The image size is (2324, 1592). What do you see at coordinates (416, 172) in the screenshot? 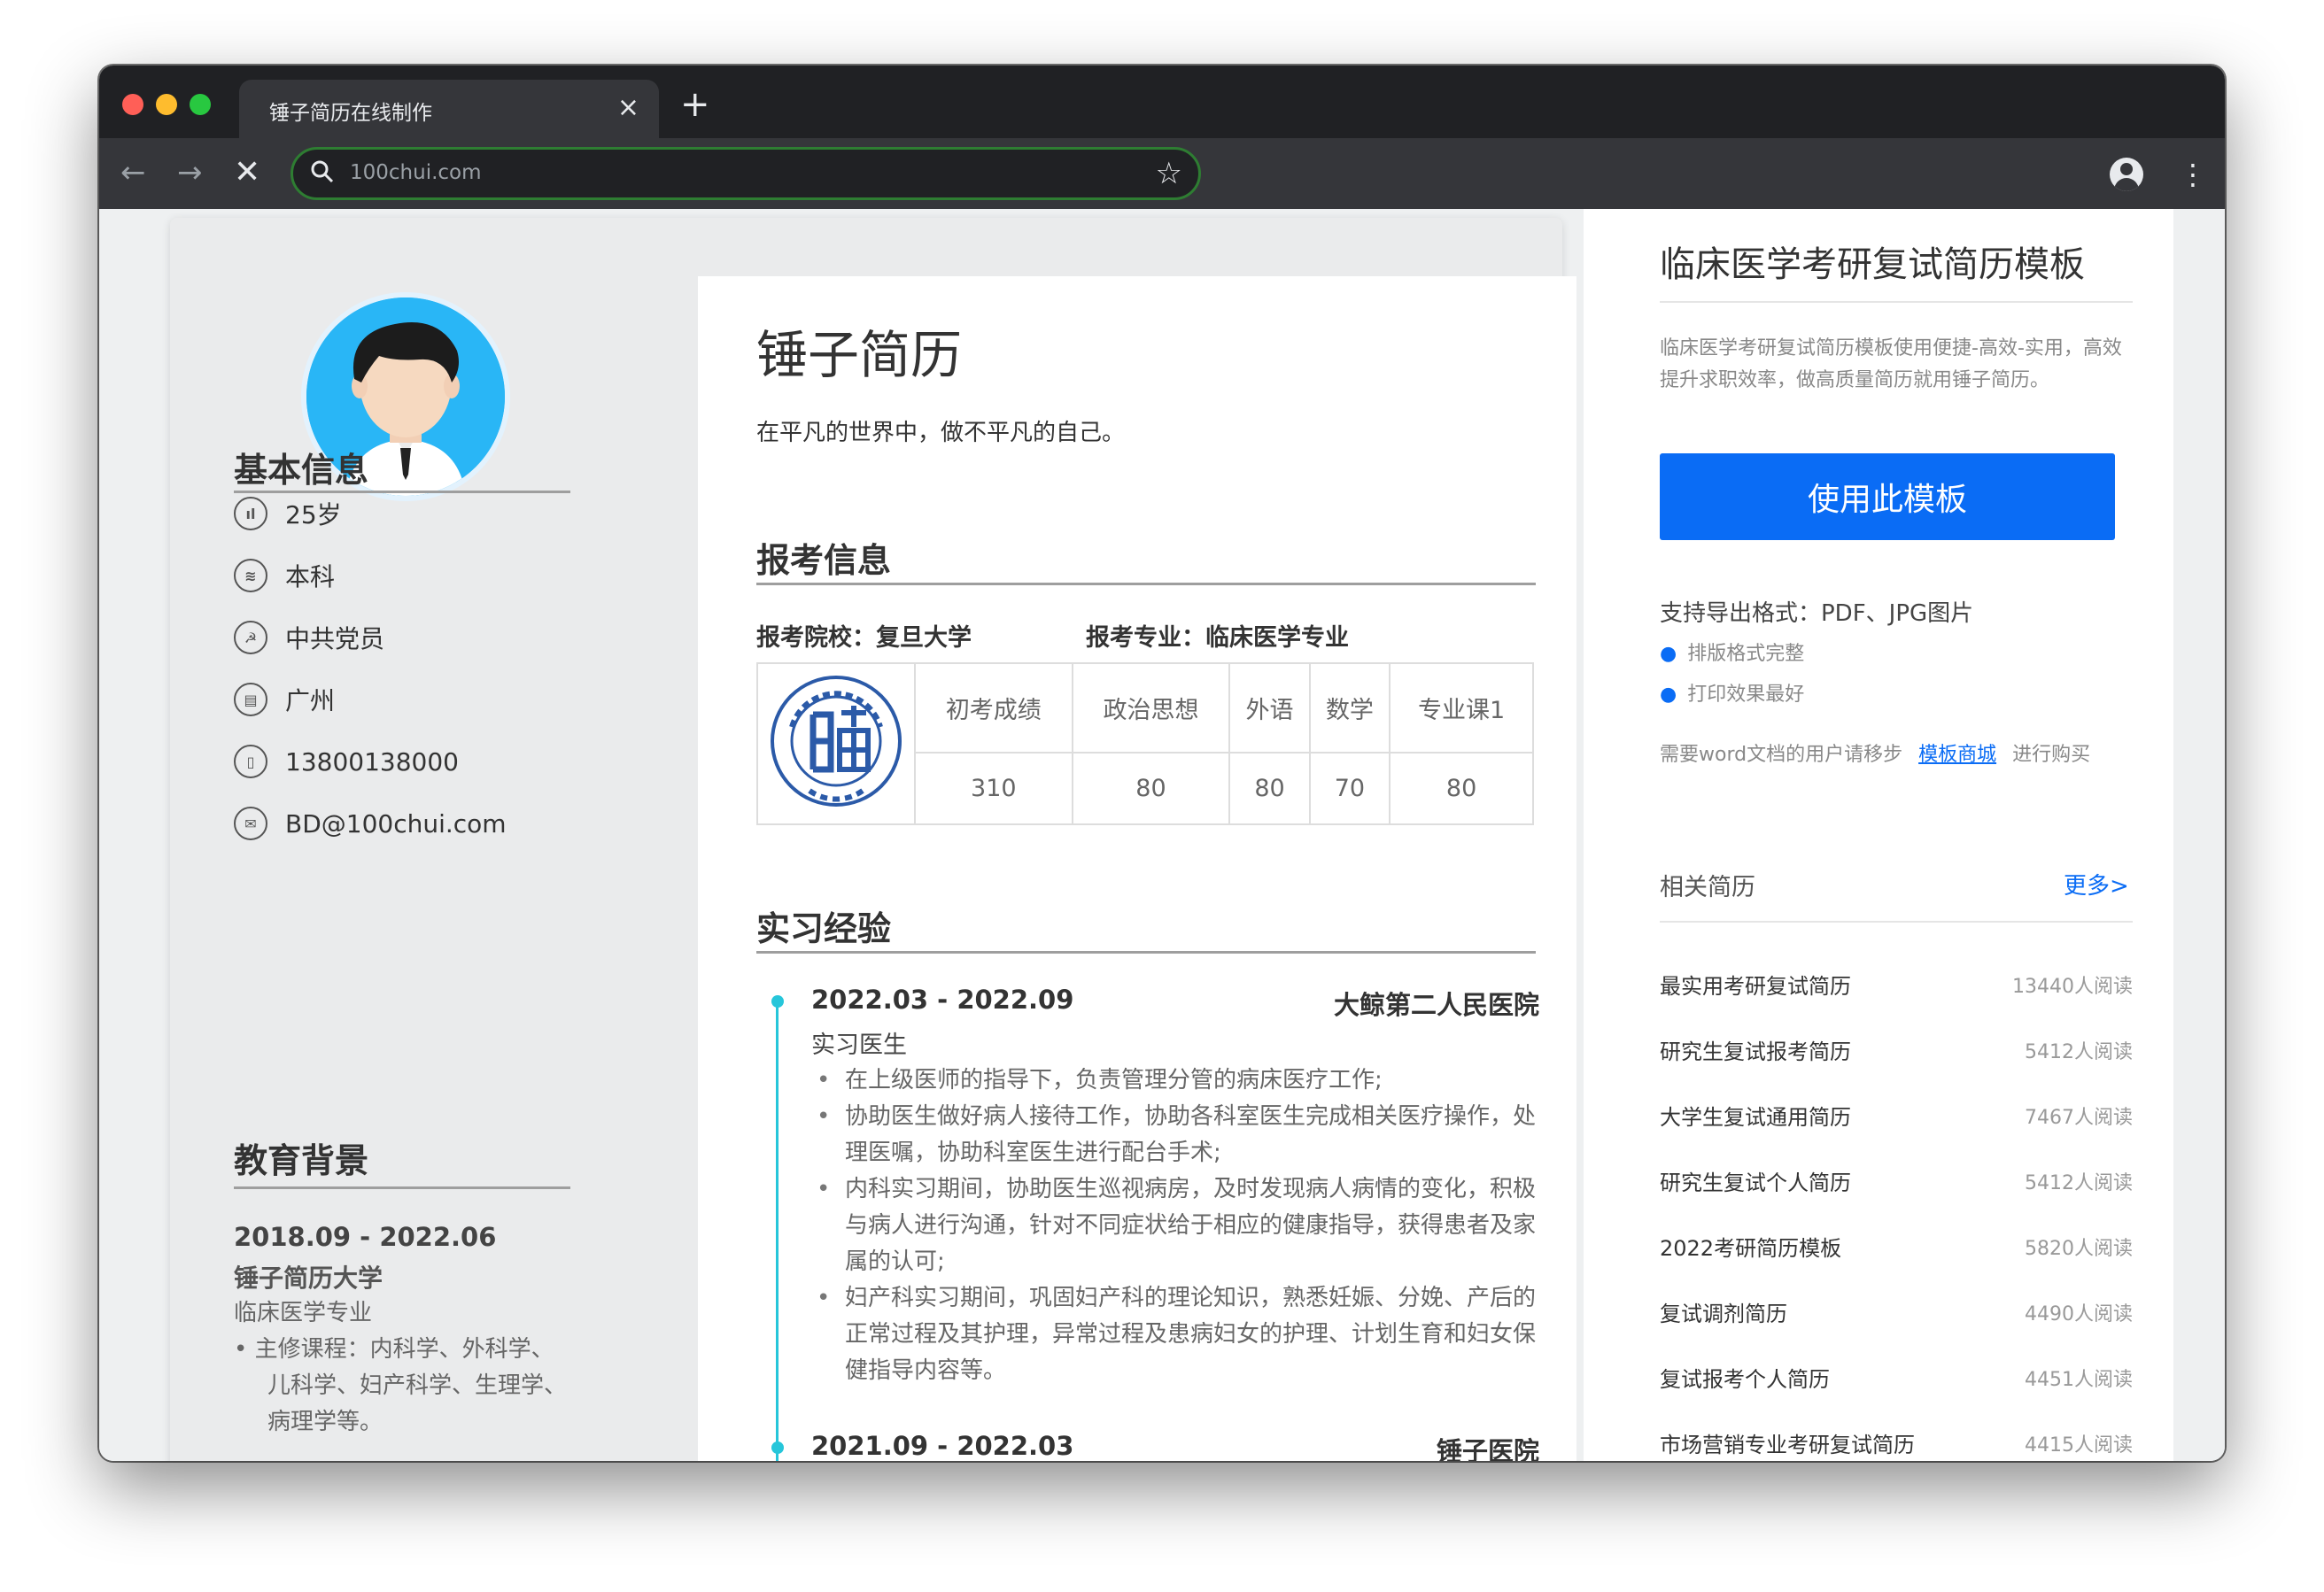
I see `url-text: 100chui.com` at bounding box center [416, 172].